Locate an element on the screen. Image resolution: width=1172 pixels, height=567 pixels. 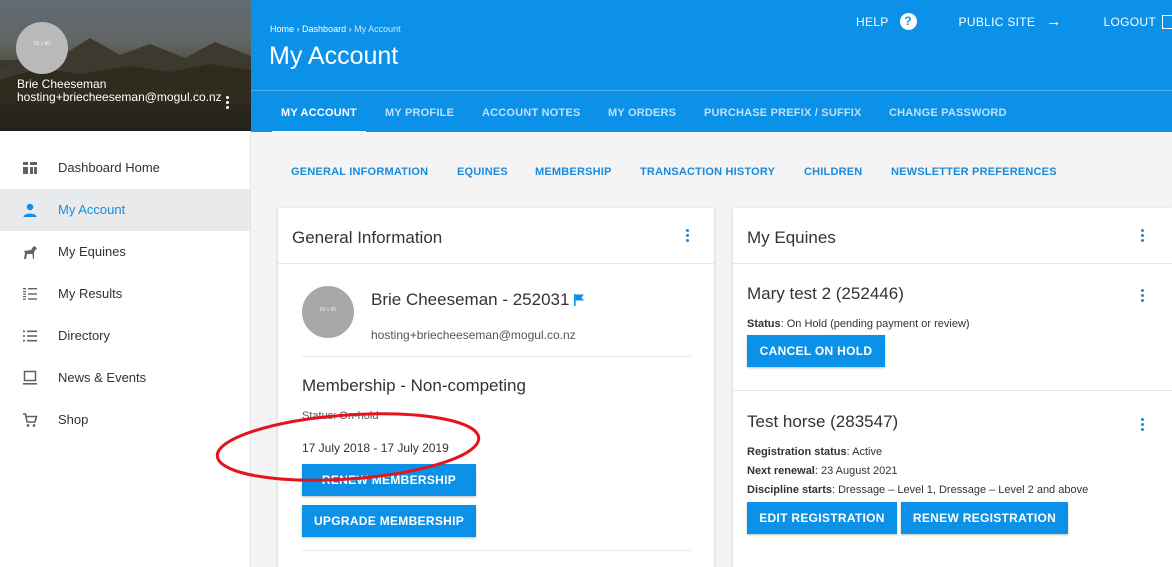
sidebar-item-dashboard-home: Dashboard Home is located at coordinates (125, 168).